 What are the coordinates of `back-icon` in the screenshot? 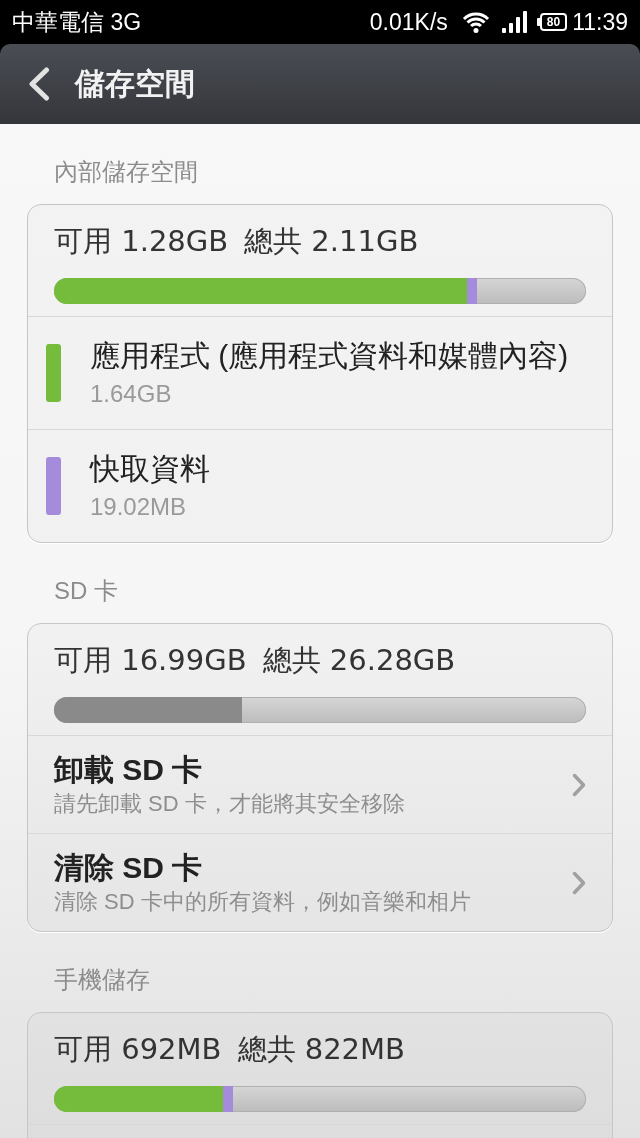 It's located at (39, 84).